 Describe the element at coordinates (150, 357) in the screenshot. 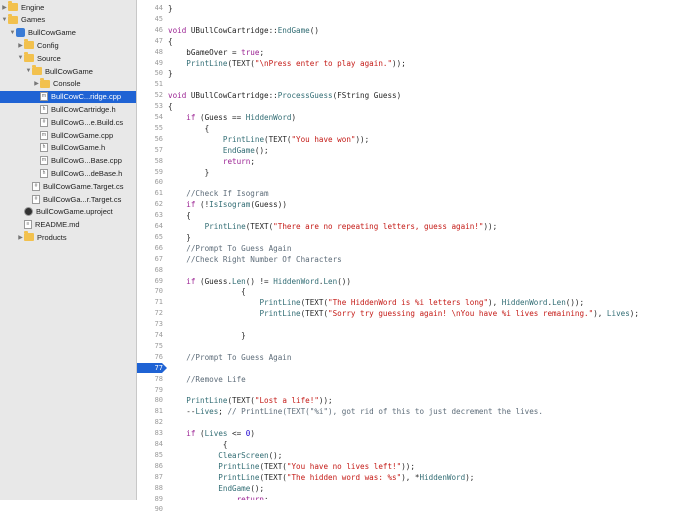

I see `line-number: 76` at that location.